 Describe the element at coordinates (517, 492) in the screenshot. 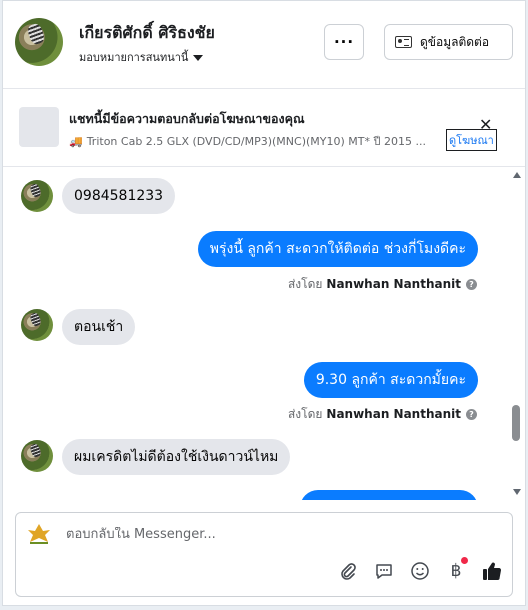

I see `scroll-down-arrow-icon` at that location.